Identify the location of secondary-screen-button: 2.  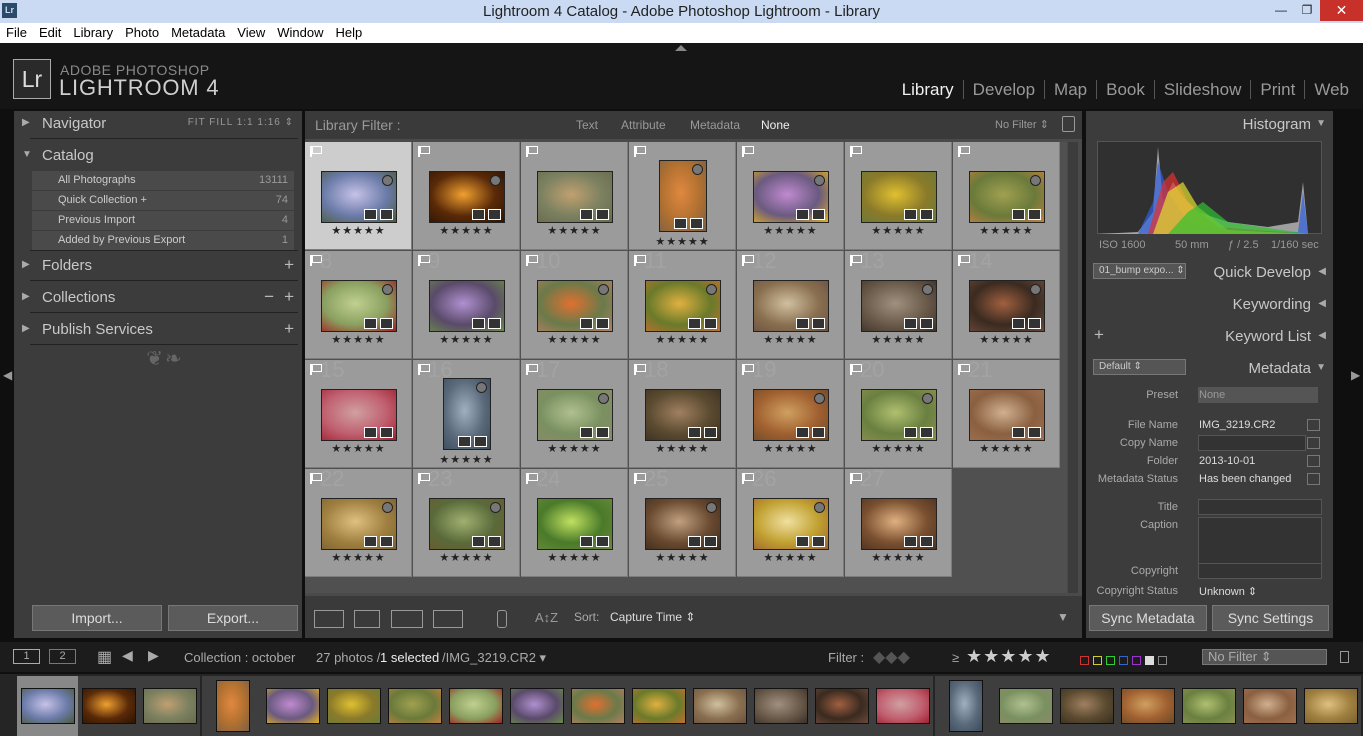
(62, 656).